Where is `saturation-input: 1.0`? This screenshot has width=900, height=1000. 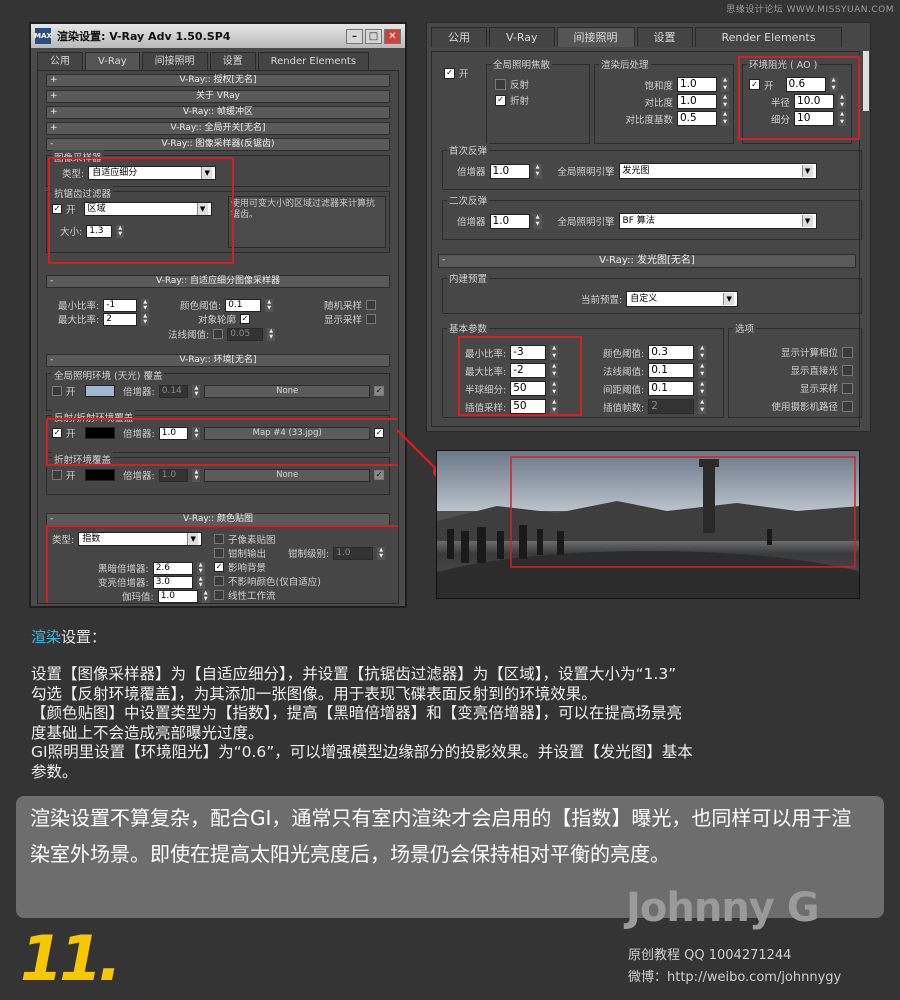
saturation-input: 1.0 is located at coordinates (697, 84).